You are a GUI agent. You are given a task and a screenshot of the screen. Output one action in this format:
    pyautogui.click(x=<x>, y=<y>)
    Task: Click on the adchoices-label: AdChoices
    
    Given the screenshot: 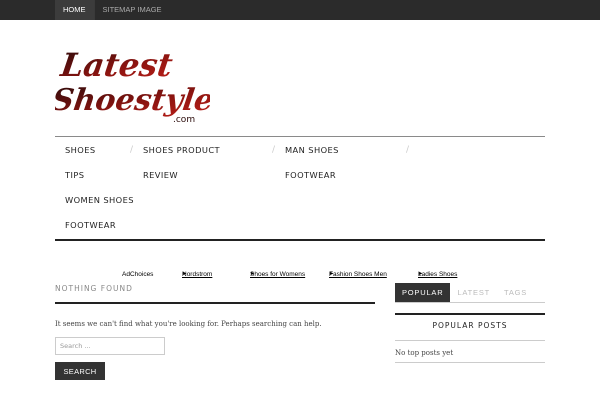 What is the action you would take?
    pyautogui.click(x=137, y=274)
    